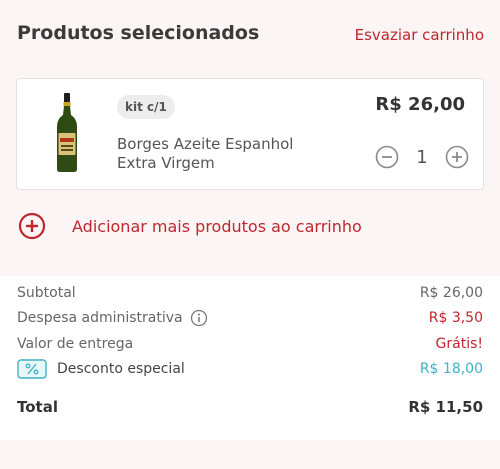  What do you see at coordinates (250, 293) in the screenshot?
I see `subtotal-row: Subtotal R$ 26,00` at bounding box center [250, 293].